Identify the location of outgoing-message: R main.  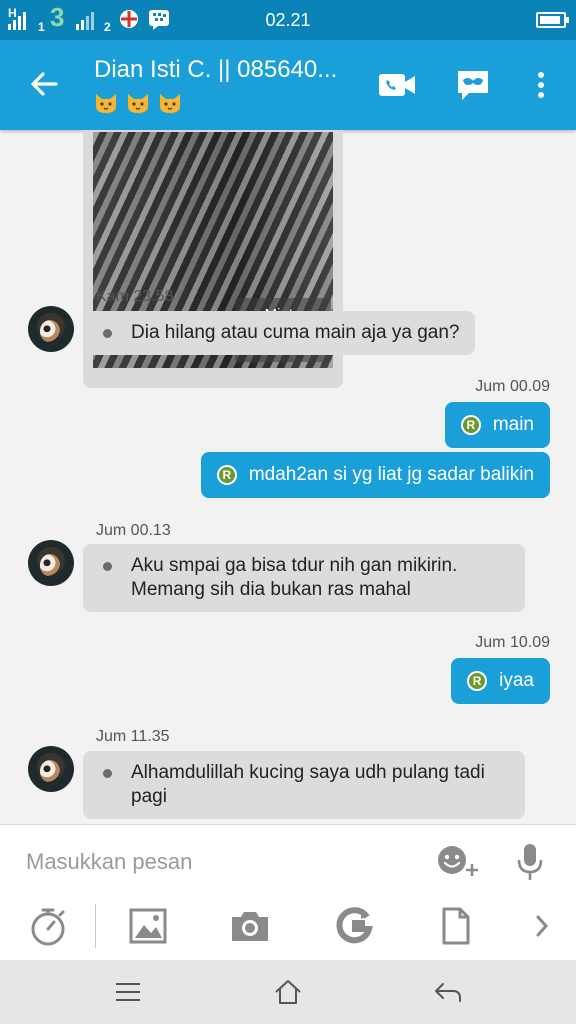
(497, 425).